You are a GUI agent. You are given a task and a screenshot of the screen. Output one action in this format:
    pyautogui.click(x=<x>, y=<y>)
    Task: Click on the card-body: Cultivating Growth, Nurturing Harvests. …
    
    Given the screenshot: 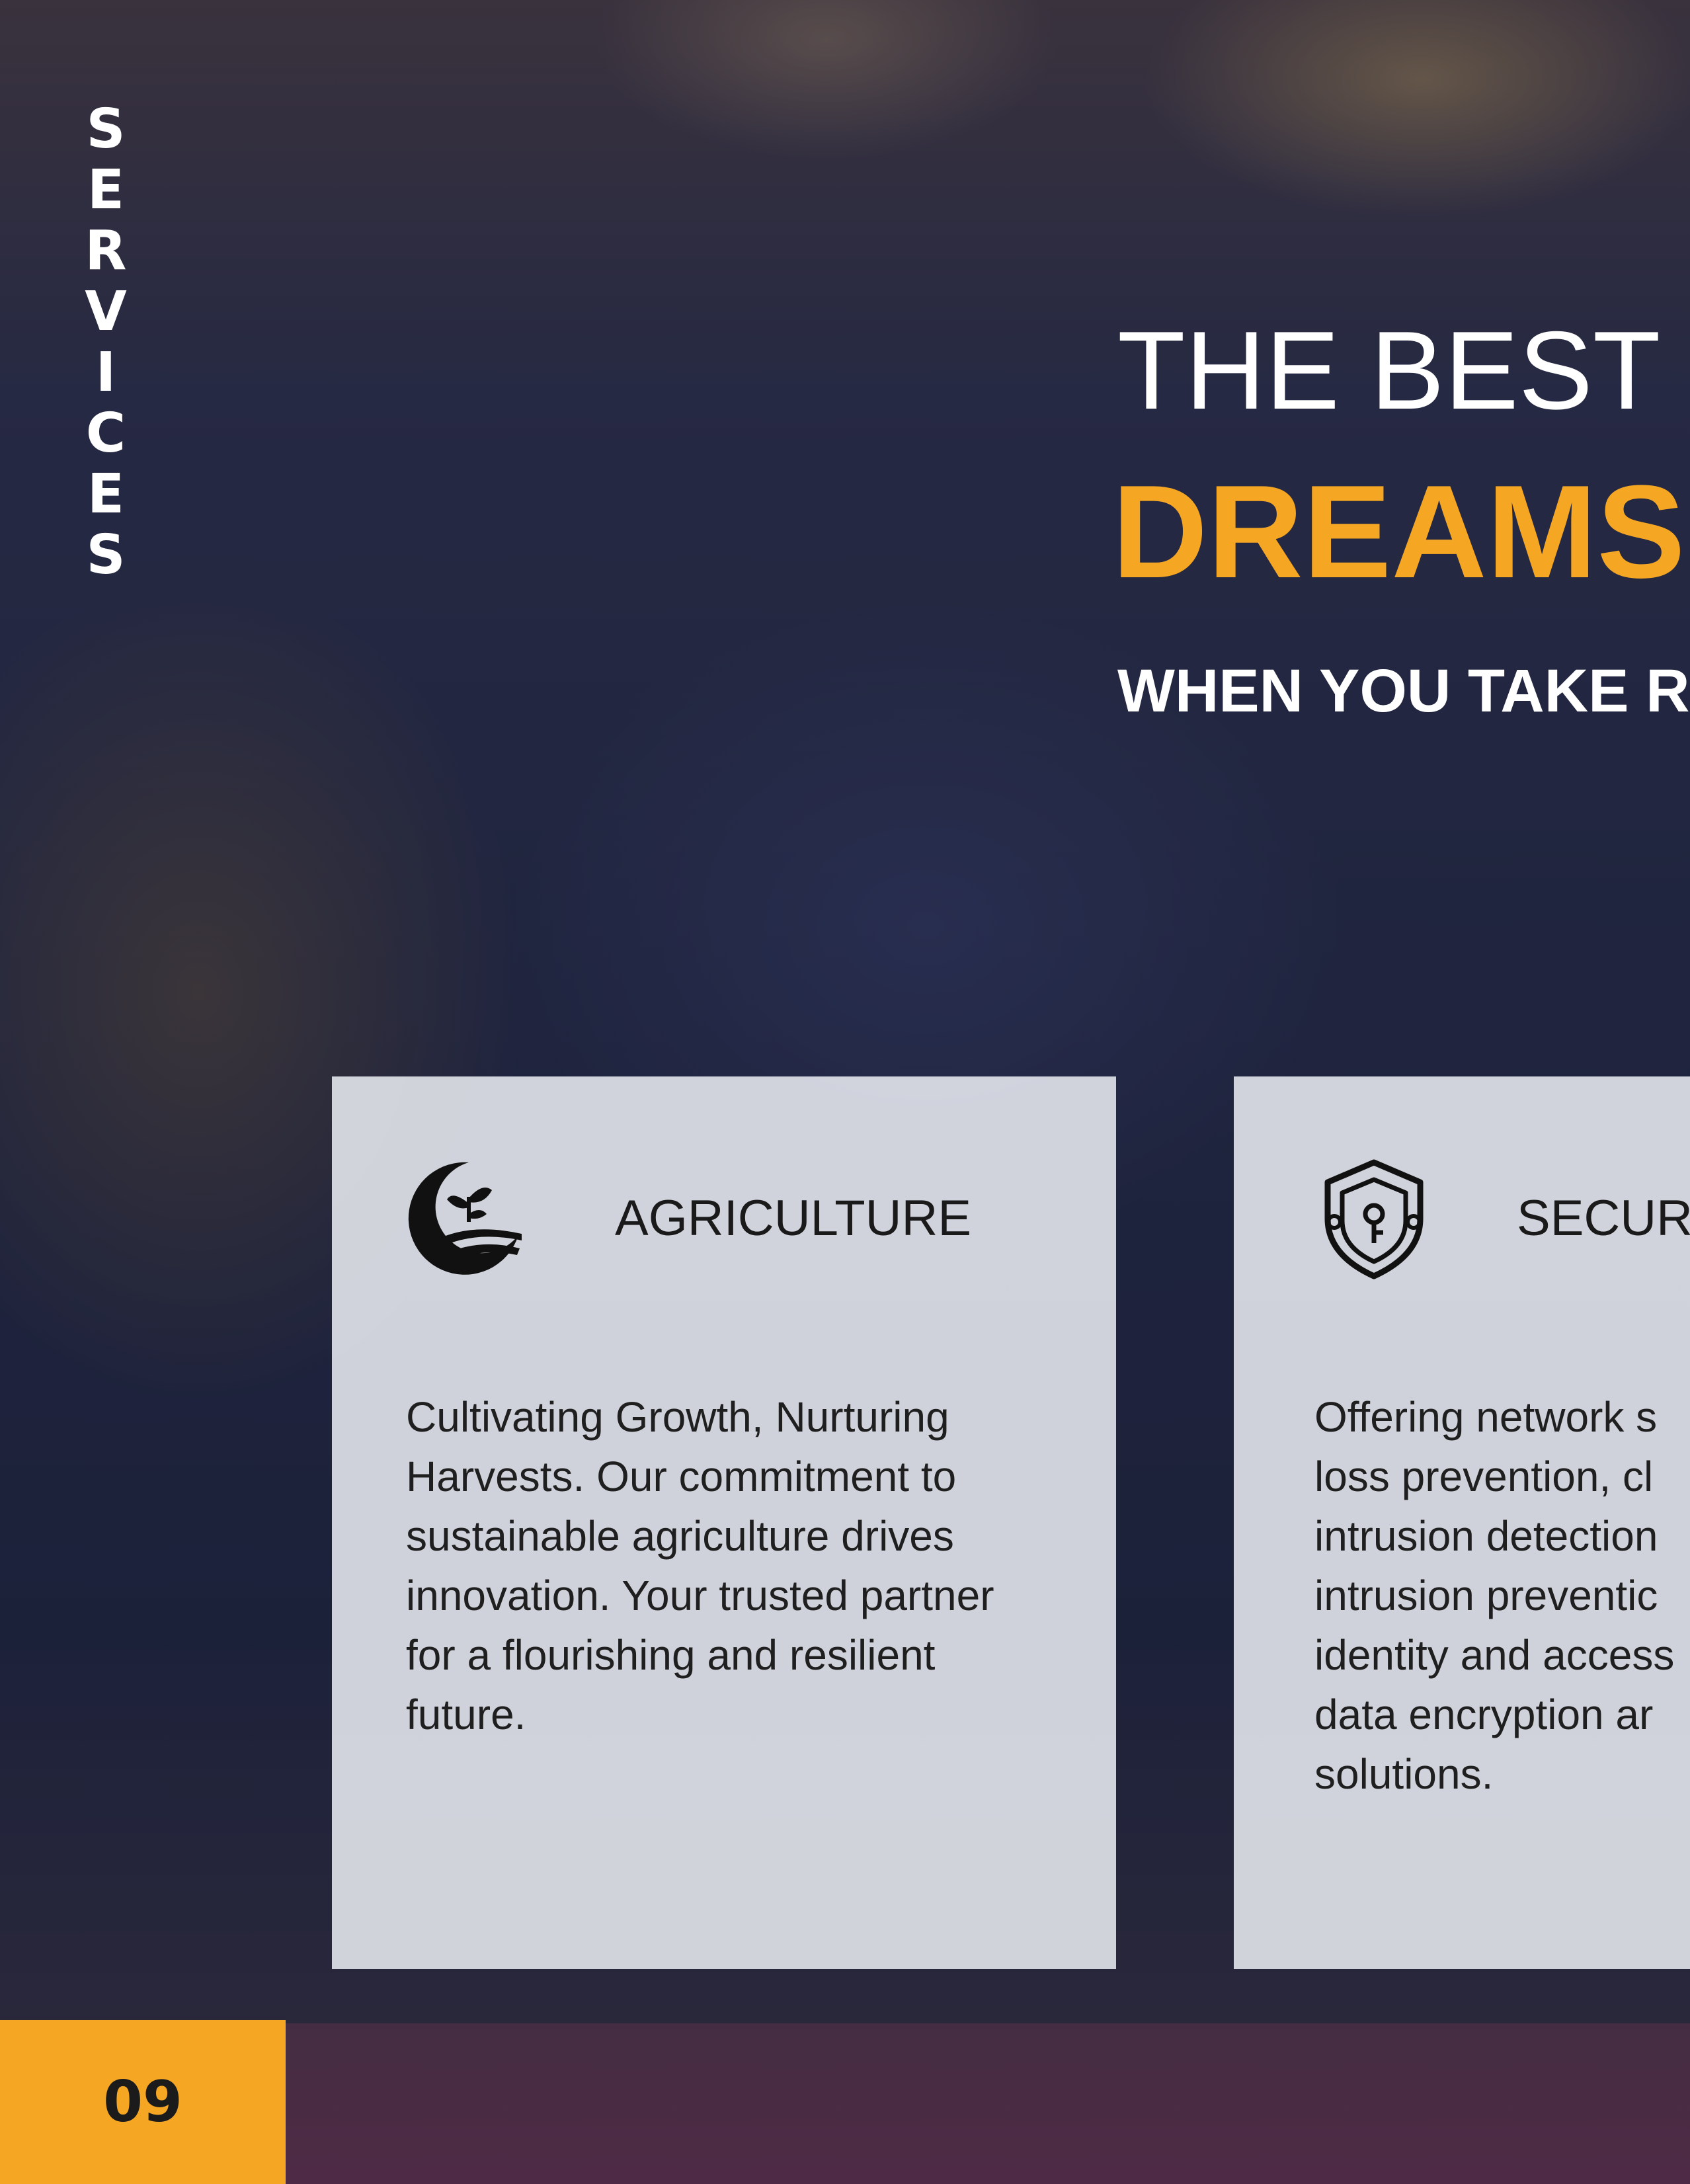 What is the action you would take?
    pyautogui.click(x=700, y=1565)
    